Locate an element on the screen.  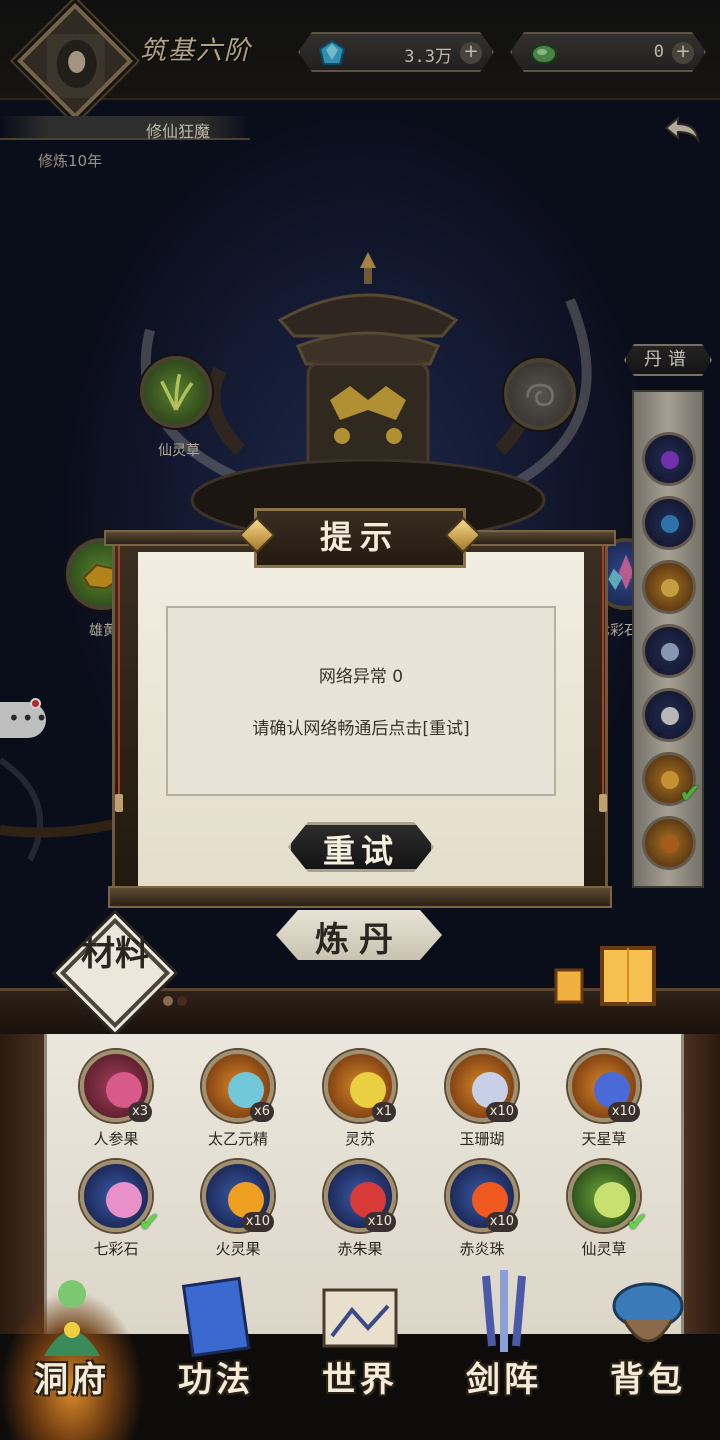
bag-icon is located at coordinates (648, 1312).